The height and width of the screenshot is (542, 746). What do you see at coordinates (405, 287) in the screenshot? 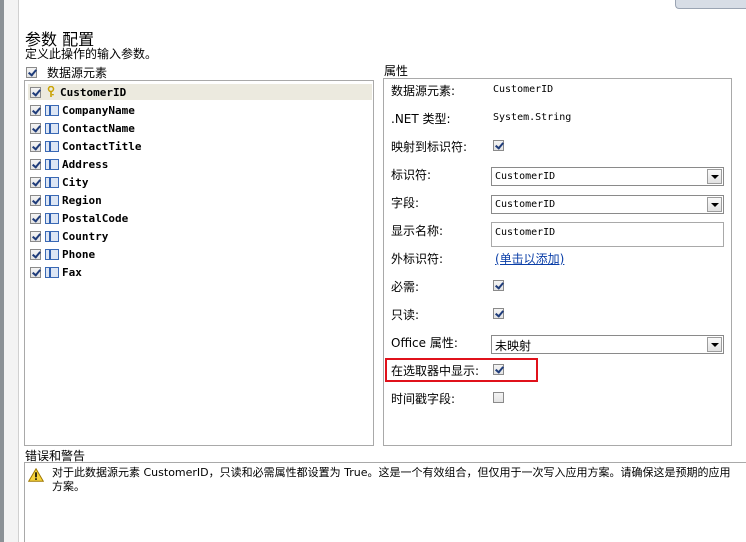
I see `required-label: 必需:` at bounding box center [405, 287].